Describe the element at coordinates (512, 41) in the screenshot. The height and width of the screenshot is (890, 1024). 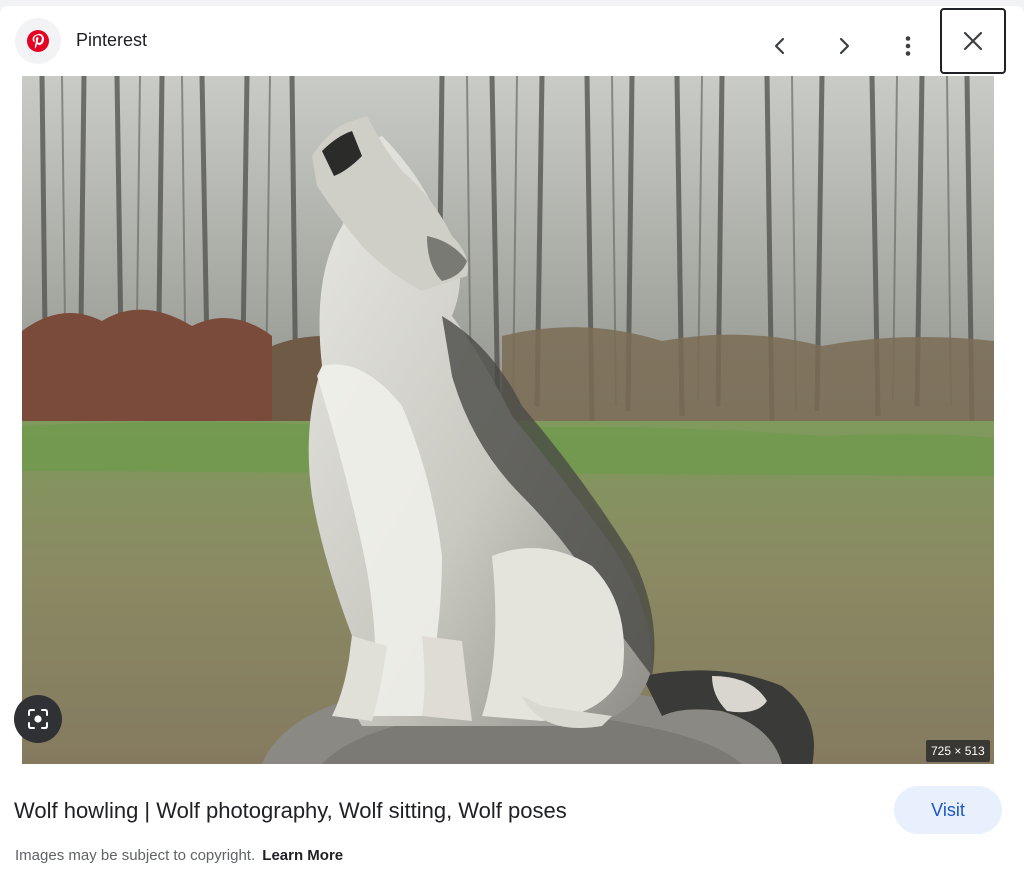
I see `viewer-header: Pinterest` at that location.